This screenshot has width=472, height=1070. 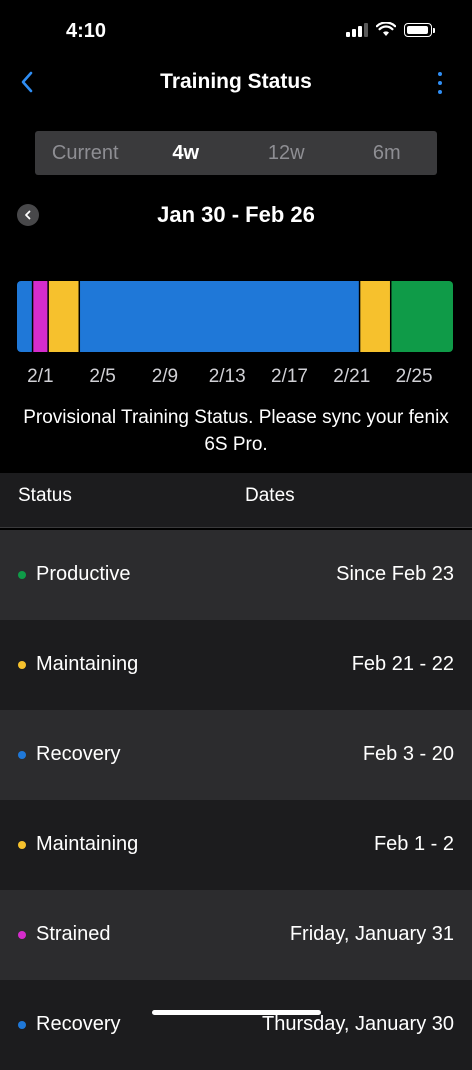 I want to click on timeline-tick-label: 2/1, so click(x=40, y=376).